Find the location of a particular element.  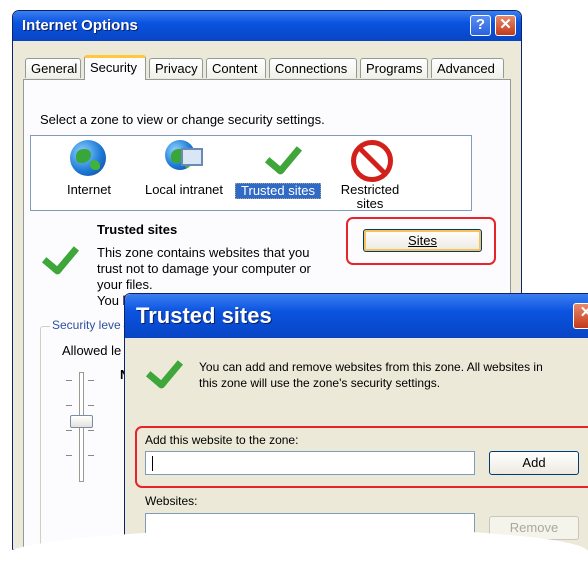

zone-label: Local intranet is located at coordinates (184, 189).